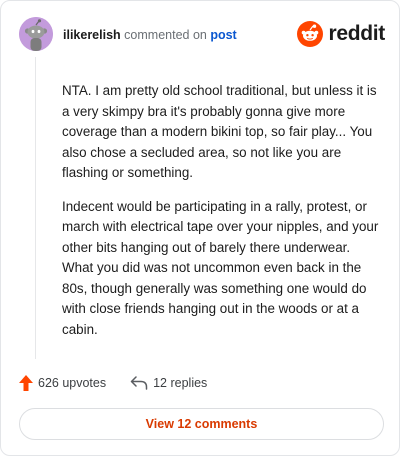  I want to click on thread-line, so click(35, 208).